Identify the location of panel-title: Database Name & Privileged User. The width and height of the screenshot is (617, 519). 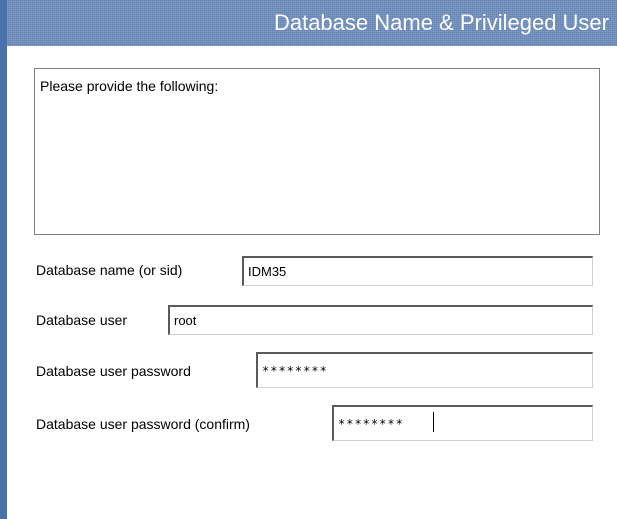
(441, 22).